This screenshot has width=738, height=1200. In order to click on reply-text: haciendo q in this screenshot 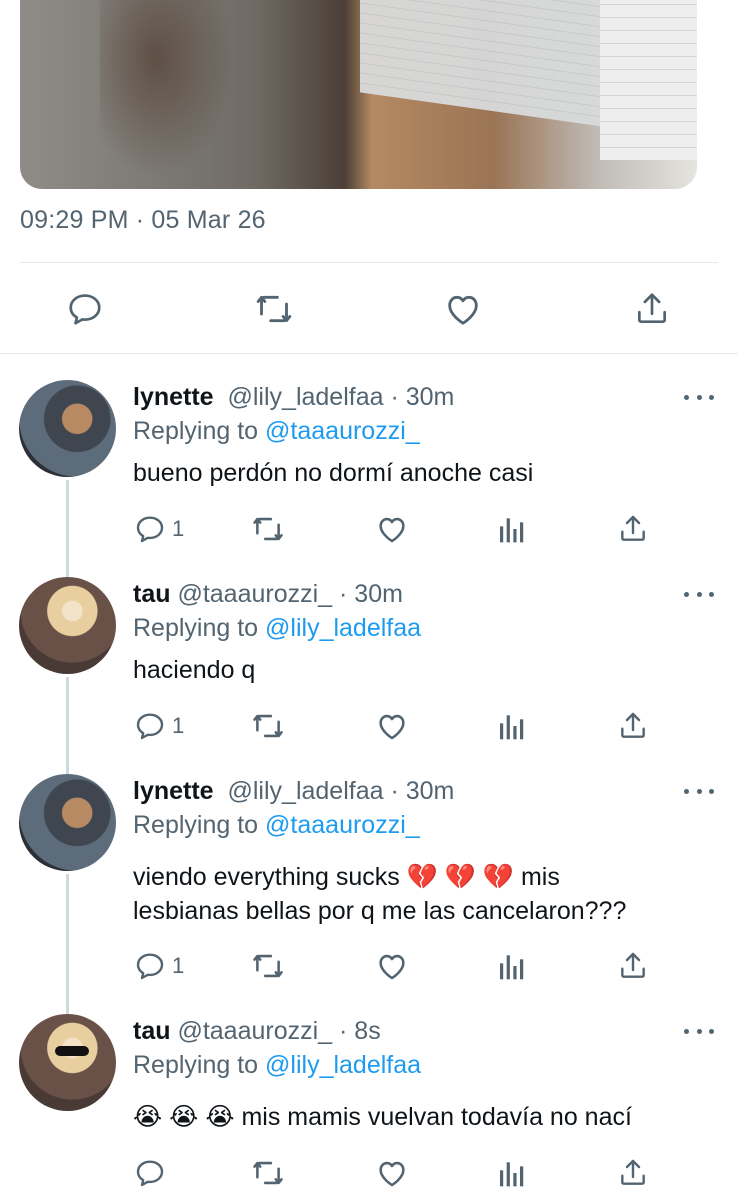, I will do `click(413, 670)`.